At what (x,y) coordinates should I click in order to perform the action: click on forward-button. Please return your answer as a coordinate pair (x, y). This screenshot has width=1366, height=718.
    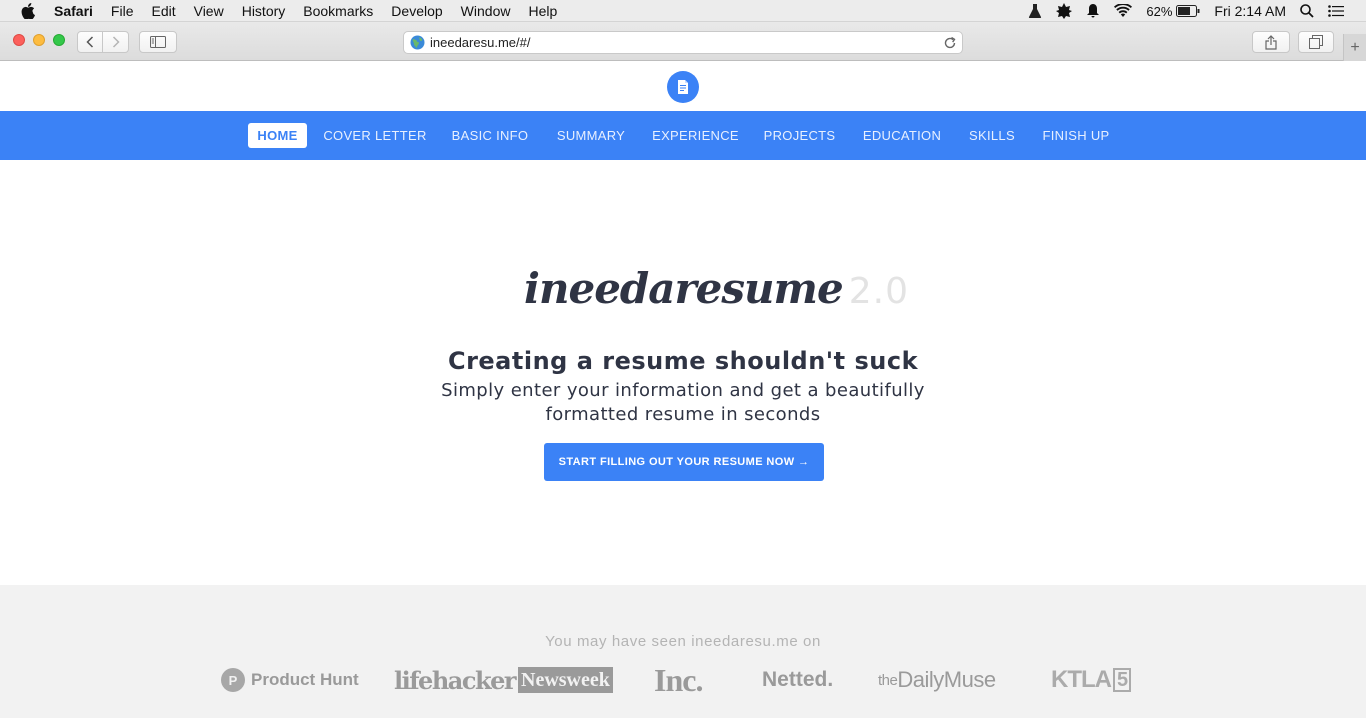
    Looking at the image, I should click on (116, 42).